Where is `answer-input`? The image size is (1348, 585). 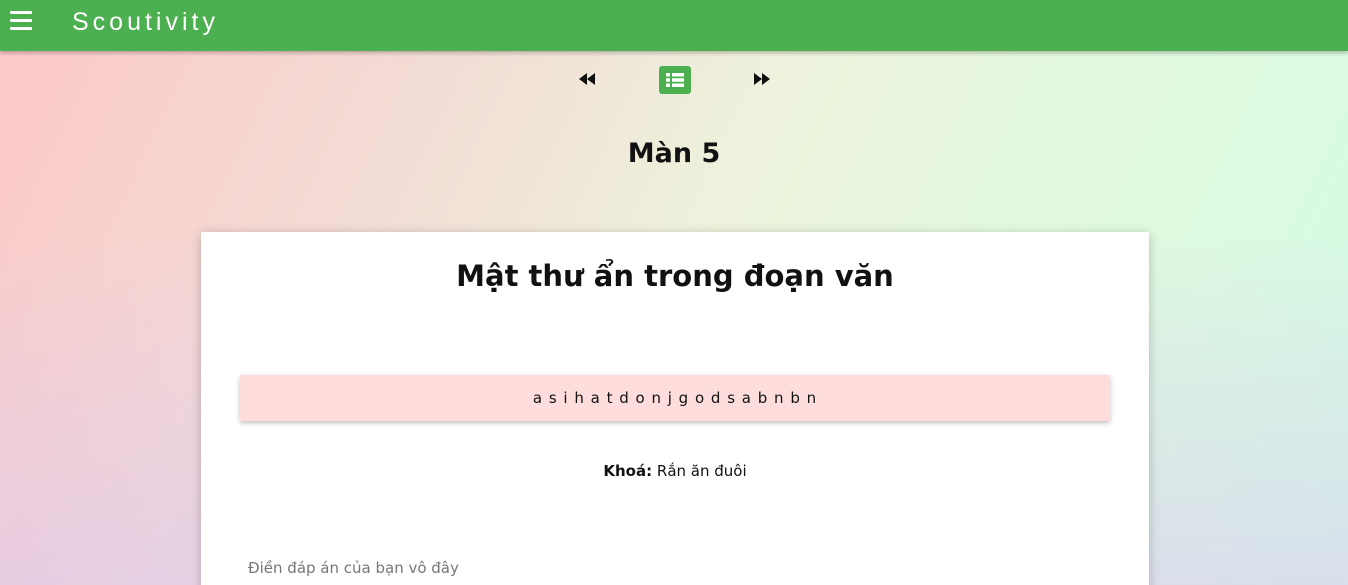
answer-input is located at coordinates (675, 567).